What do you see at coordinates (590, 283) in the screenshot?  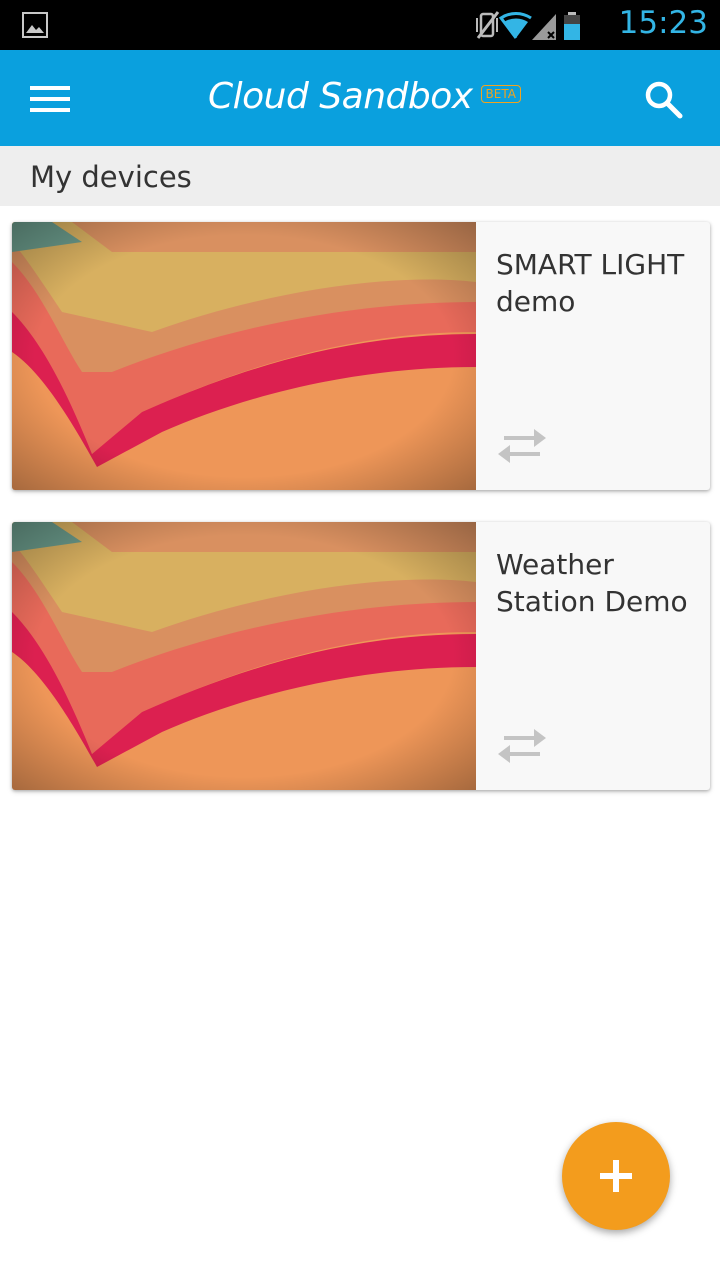 I see `device-name: SMART LIGHT demo` at bounding box center [590, 283].